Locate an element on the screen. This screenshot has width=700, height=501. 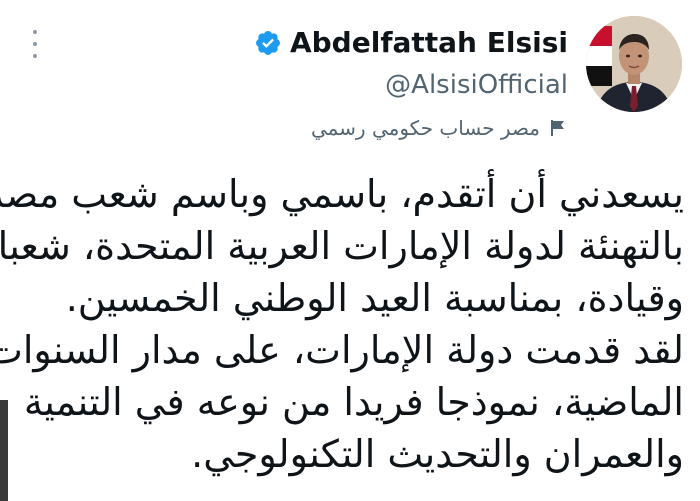
avatar is located at coordinates (634, 64).